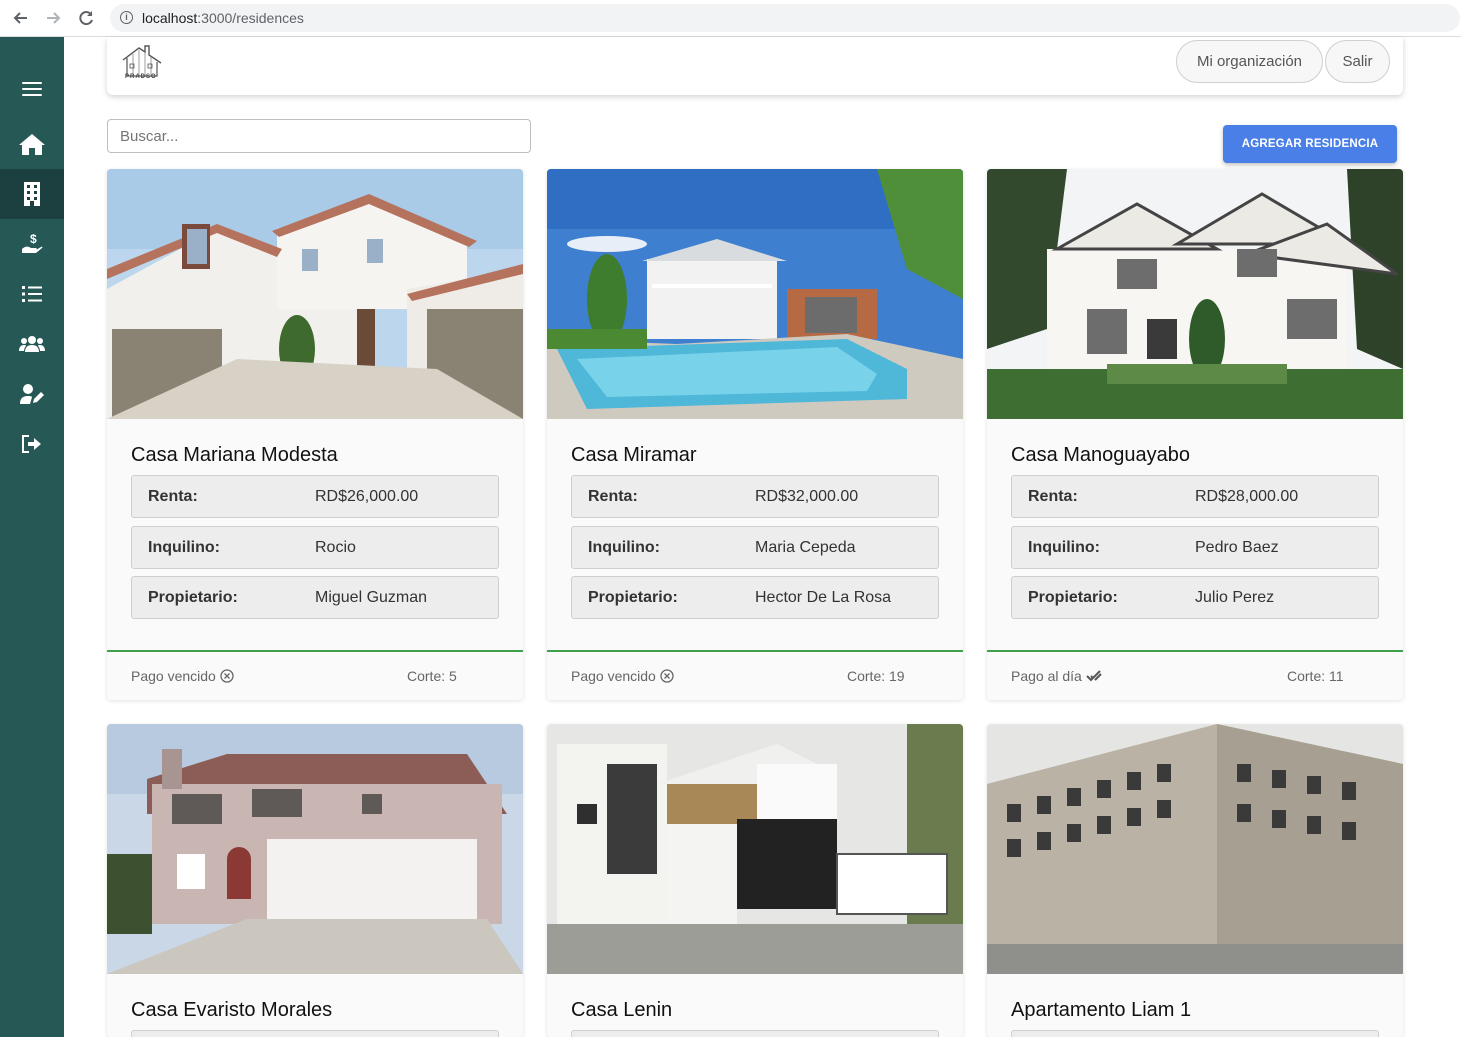  I want to click on owner-row: Propietario: Miguel Guzman, so click(315, 597).